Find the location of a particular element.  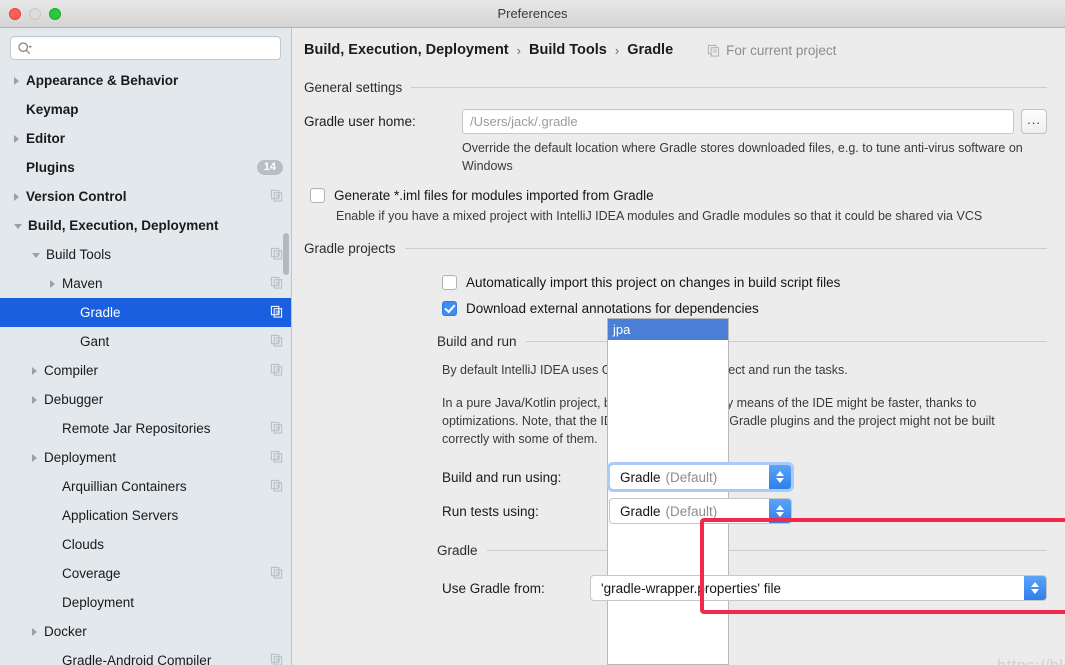

list-item: jpa is located at coordinates (668, 329).